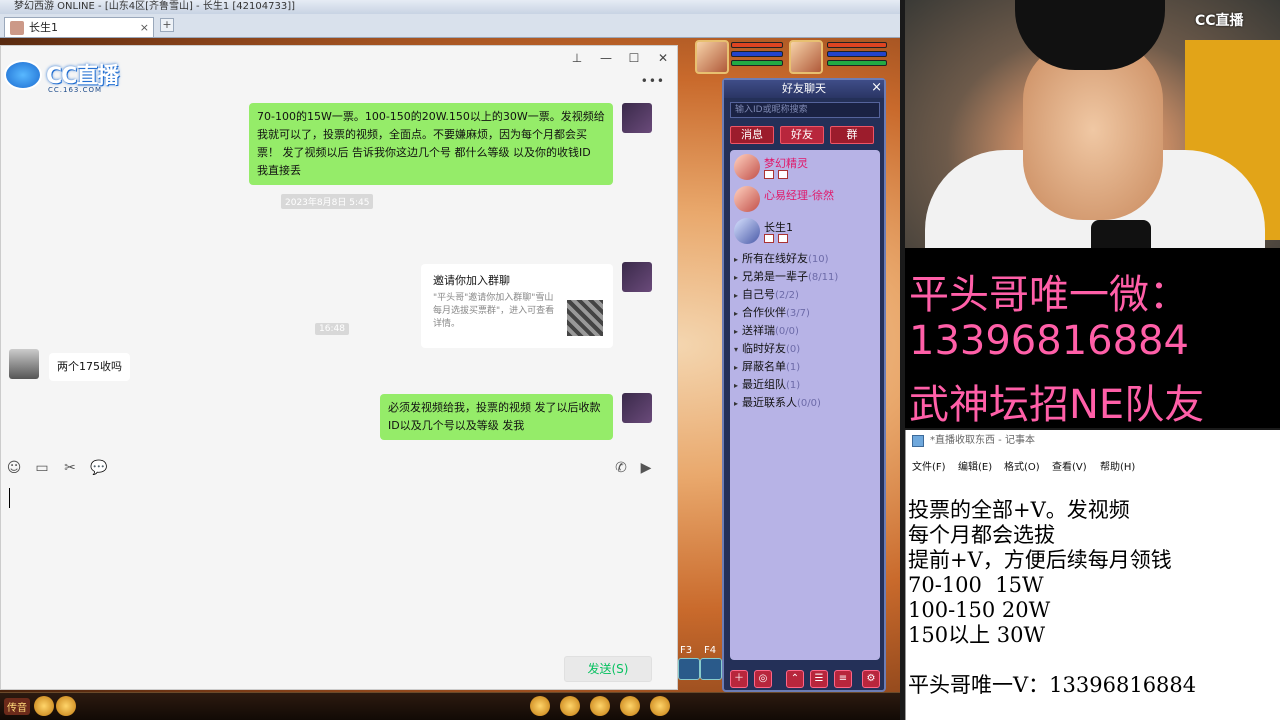  What do you see at coordinates (570, 706) in the screenshot?
I see `bag-icon` at bounding box center [570, 706].